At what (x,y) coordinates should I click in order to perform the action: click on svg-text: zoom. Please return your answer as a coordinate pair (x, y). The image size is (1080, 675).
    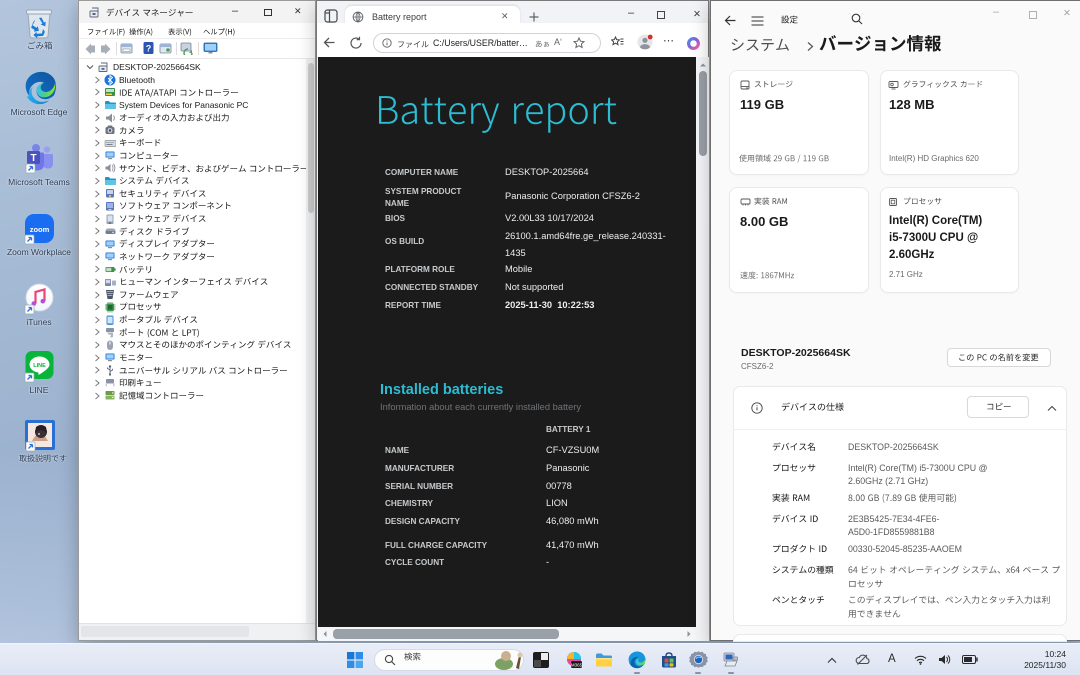
    Looking at the image, I should click on (40, 229).